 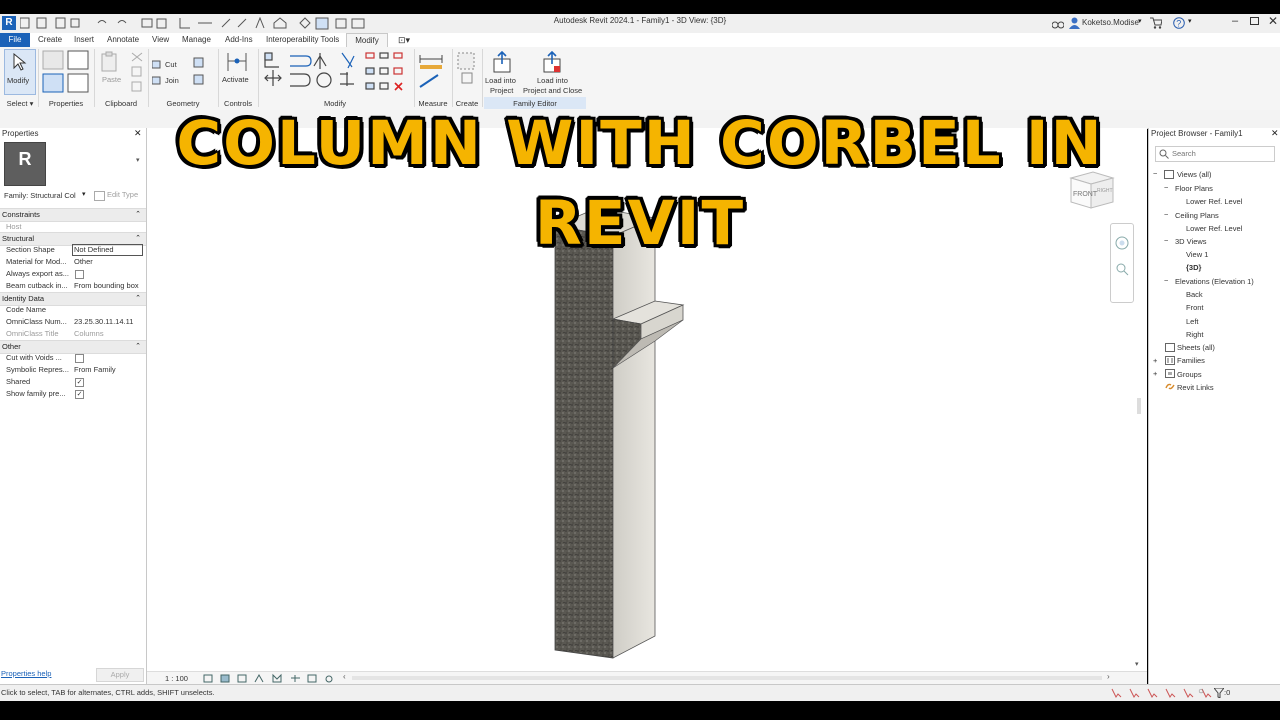 I want to click on create-component-icon, so click(x=467, y=71).